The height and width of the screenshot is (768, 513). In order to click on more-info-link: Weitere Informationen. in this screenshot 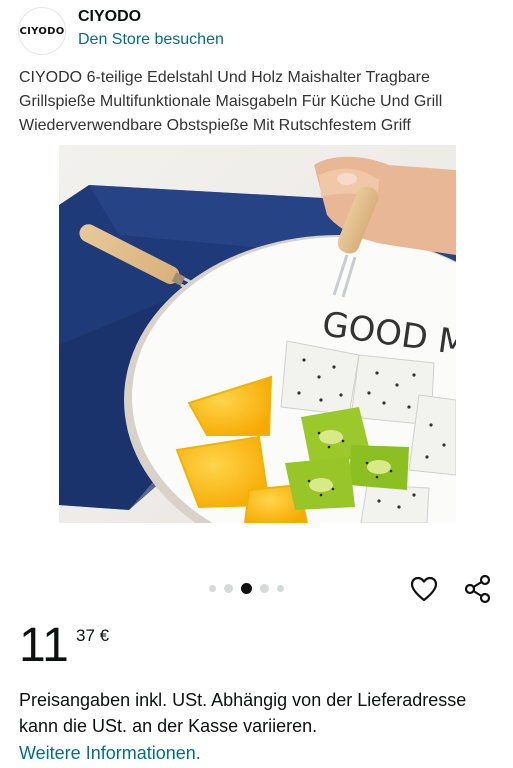, I will do `click(110, 753)`.